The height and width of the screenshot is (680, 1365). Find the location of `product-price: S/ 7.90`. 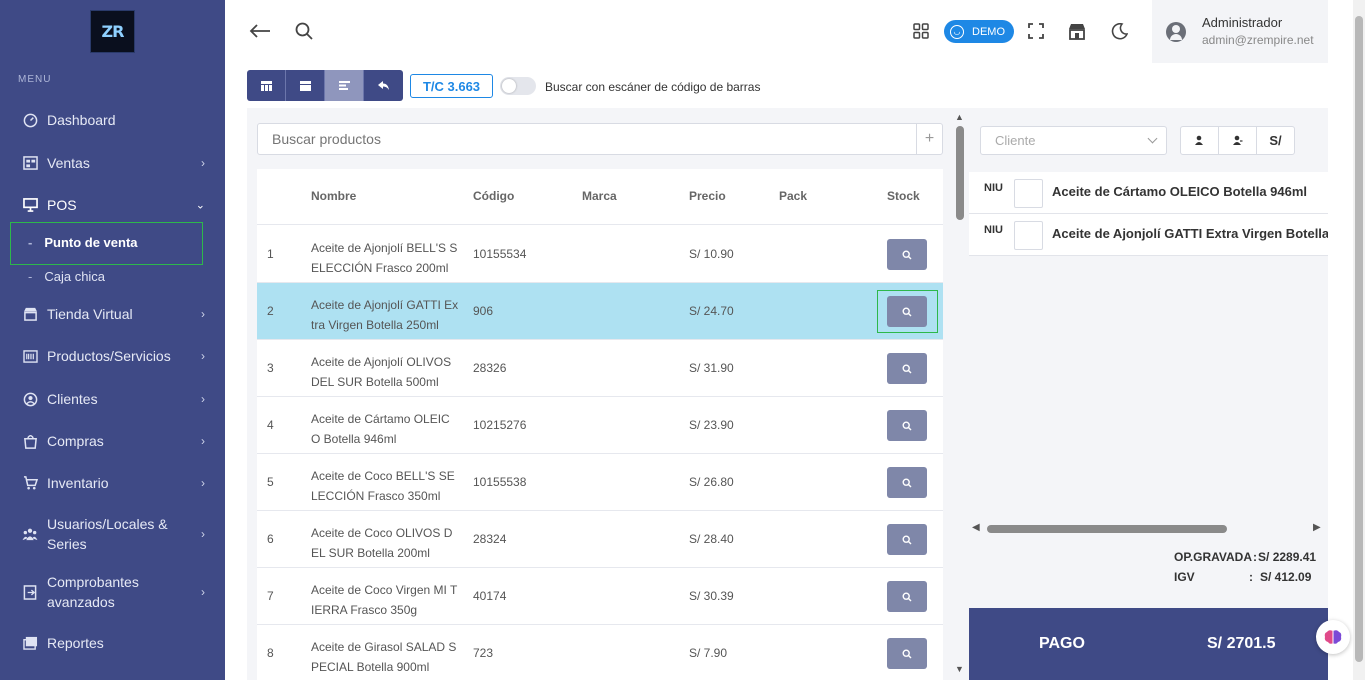

product-price: S/ 7.90 is located at coordinates (708, 653).